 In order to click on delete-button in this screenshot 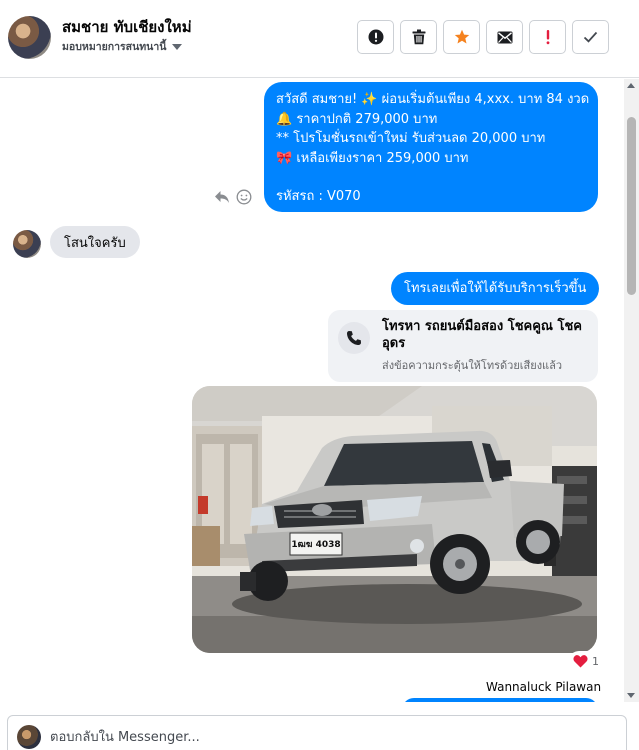, I will do `click(418, 37)`.